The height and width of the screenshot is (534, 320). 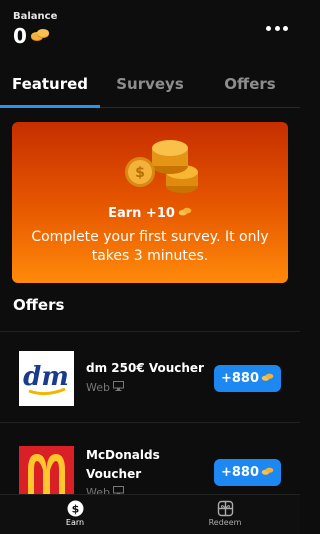 I want to click on gift-icon, so click(x=225, y=508).